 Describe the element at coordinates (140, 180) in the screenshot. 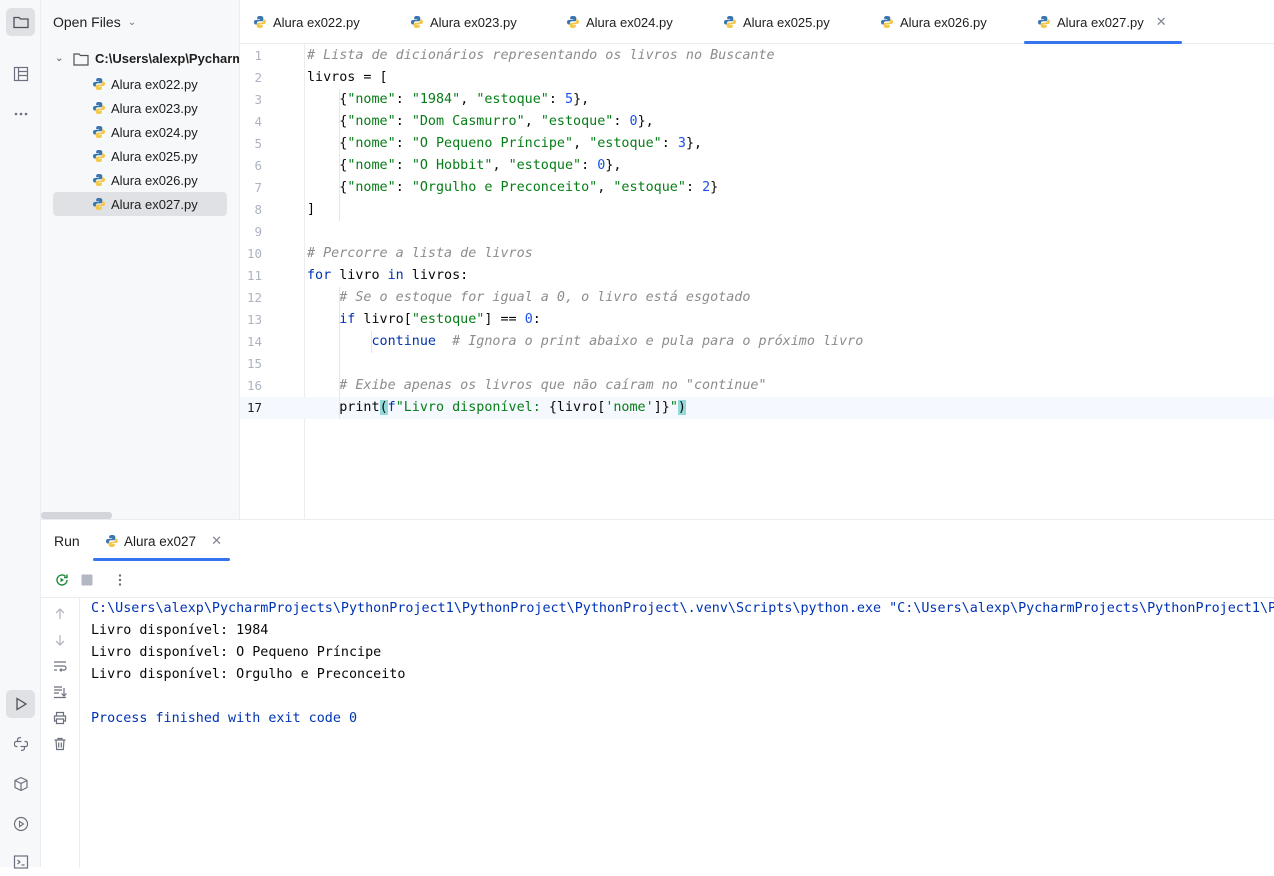

I see `tree-file-item: Alura ex026.py` at that location.